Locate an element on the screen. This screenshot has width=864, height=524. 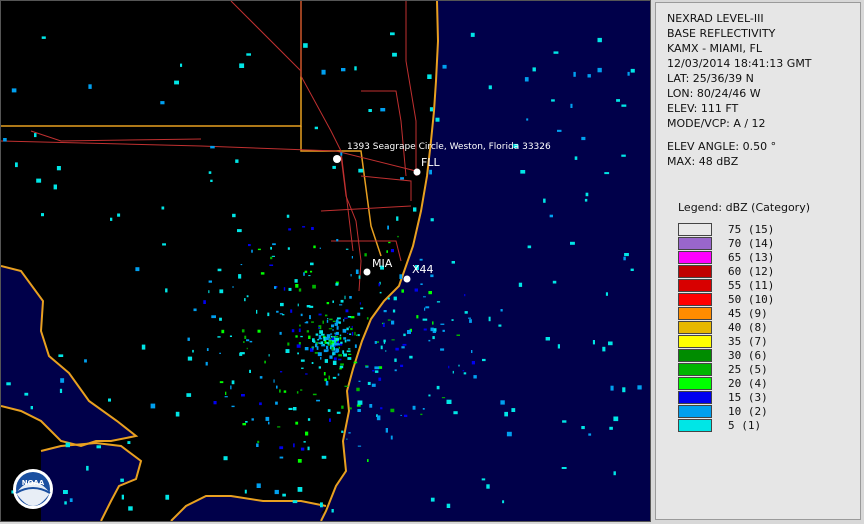
elev-angle: ELEV ANGLE: 0.50 ° is located at coordinates (722, 146).